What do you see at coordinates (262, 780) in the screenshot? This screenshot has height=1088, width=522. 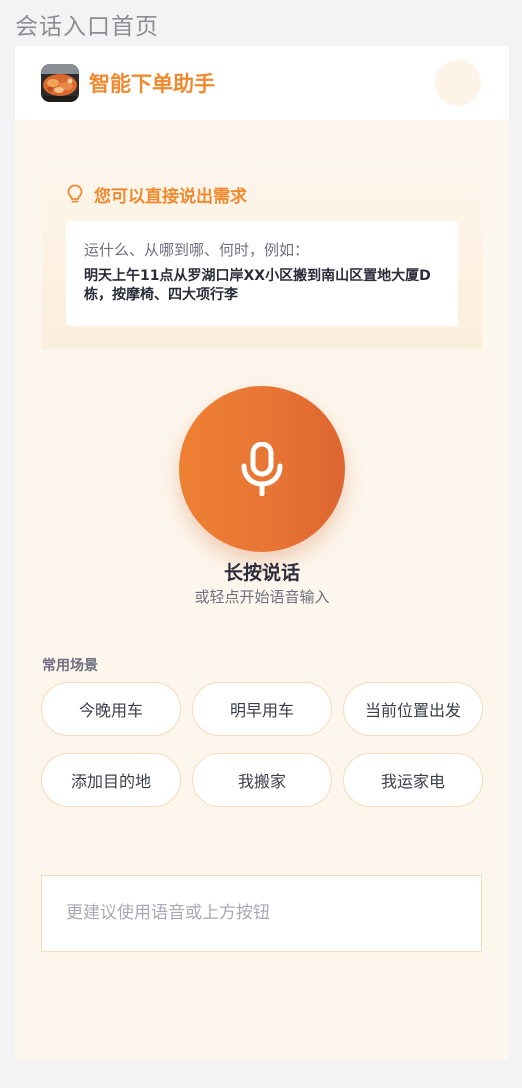 I see `scene-chip-moving: 我搬家` at bounding box center [262, 780].